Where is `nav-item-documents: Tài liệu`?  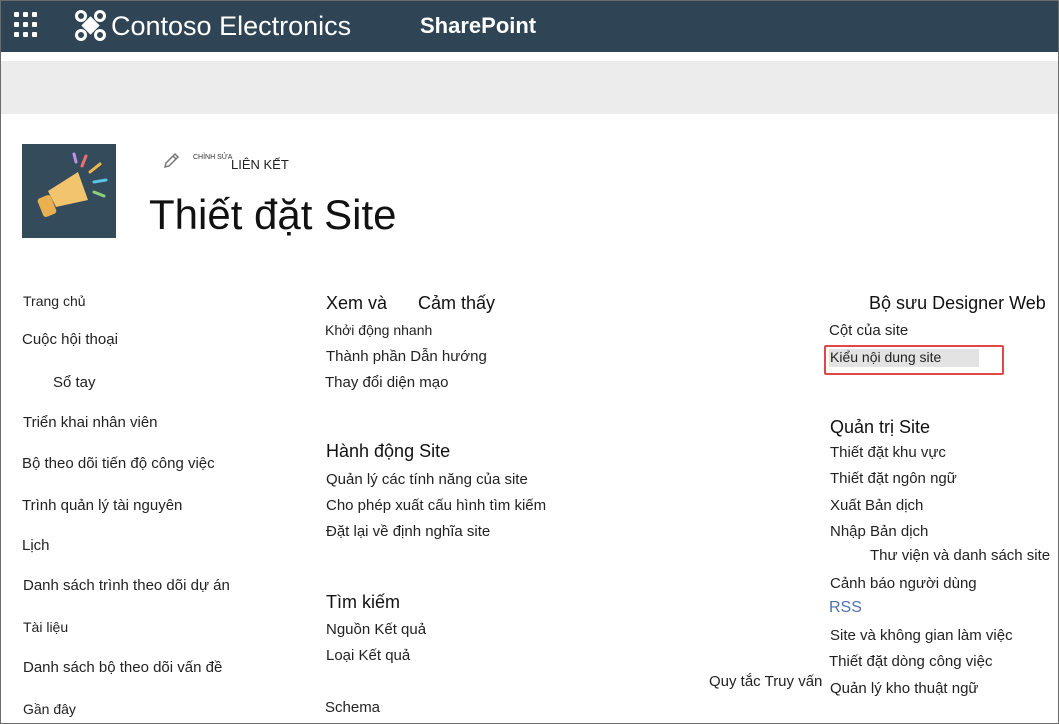
nav-item-documents: Tài liệu is located at coordinates (45, 627).